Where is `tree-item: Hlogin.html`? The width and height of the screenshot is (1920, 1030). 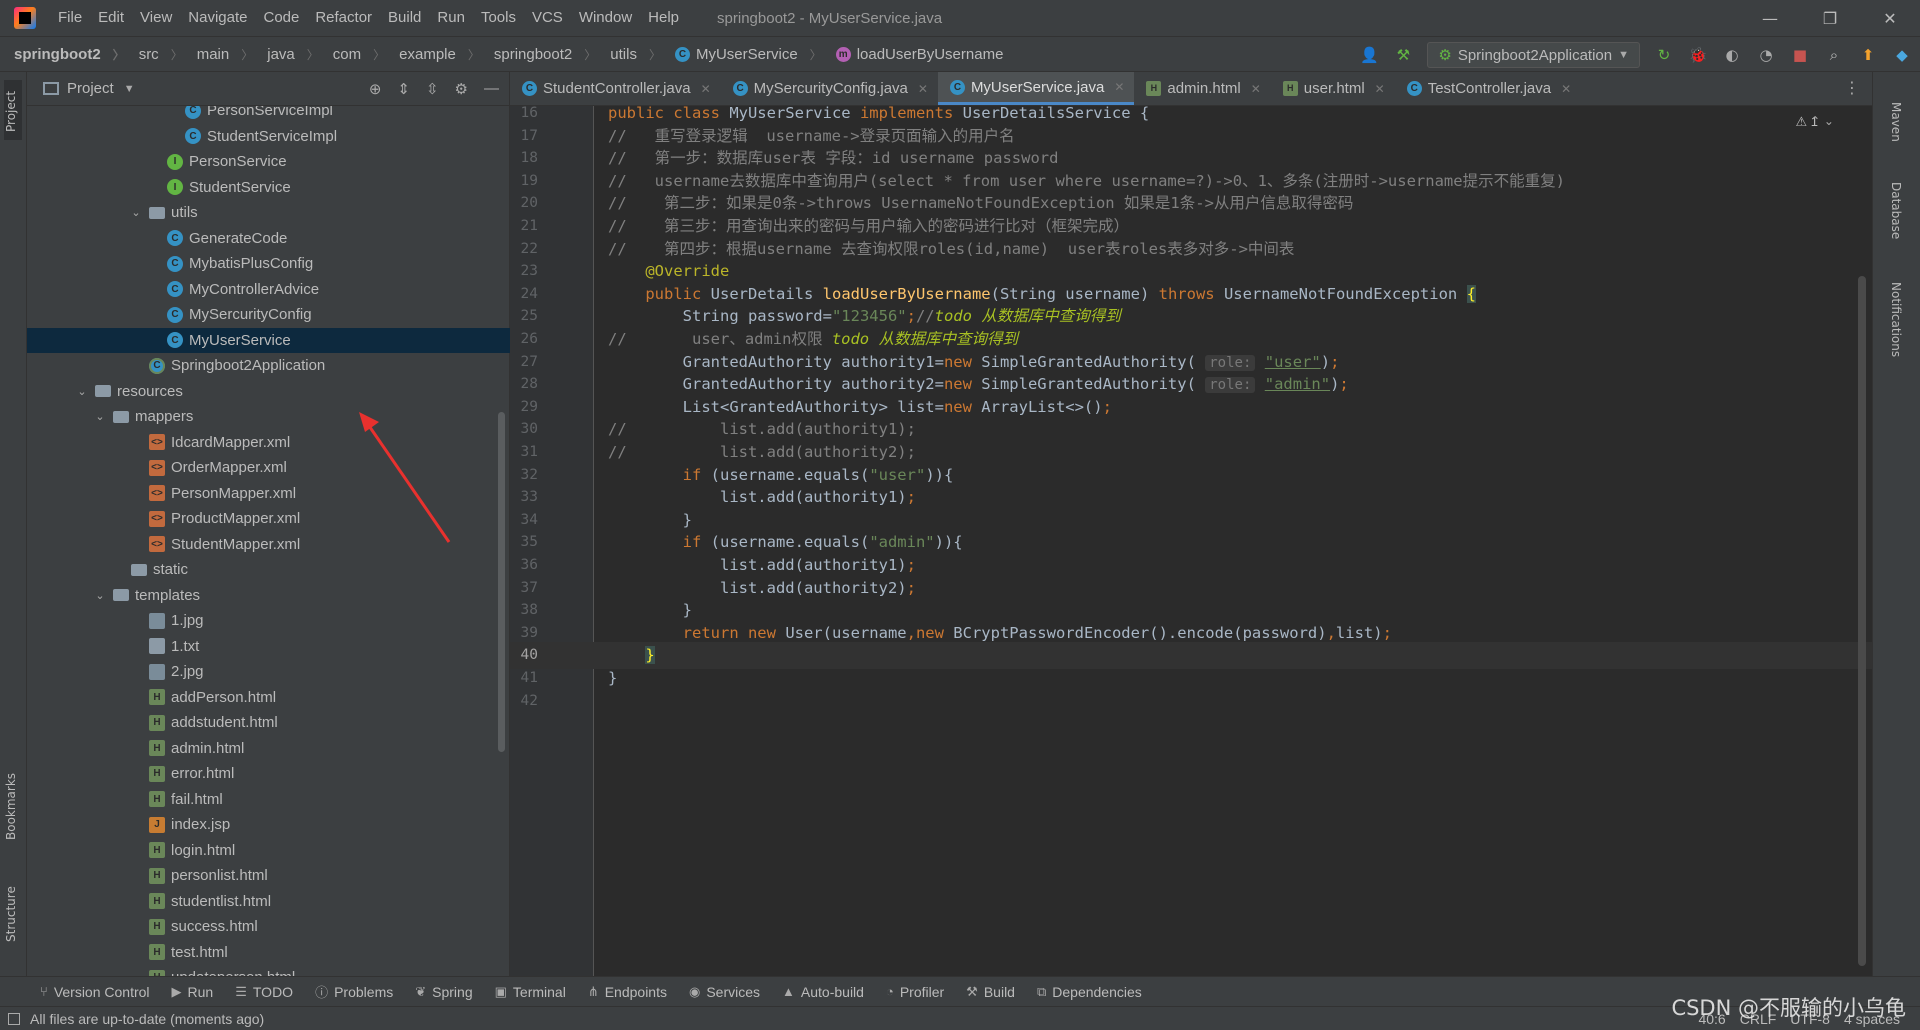
tree-item: Hlogin.html is located at coordinates (268, 850).